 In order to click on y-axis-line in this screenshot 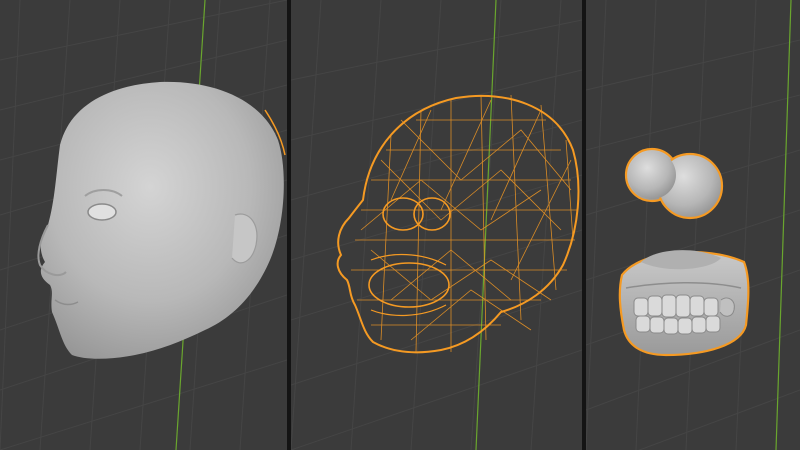, I will do `click(783, 225)`.